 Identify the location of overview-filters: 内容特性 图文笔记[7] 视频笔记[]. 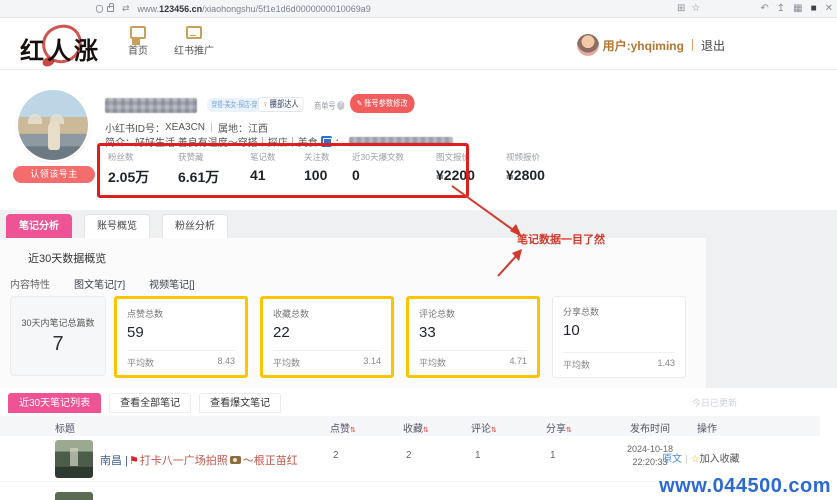
(102, 283).